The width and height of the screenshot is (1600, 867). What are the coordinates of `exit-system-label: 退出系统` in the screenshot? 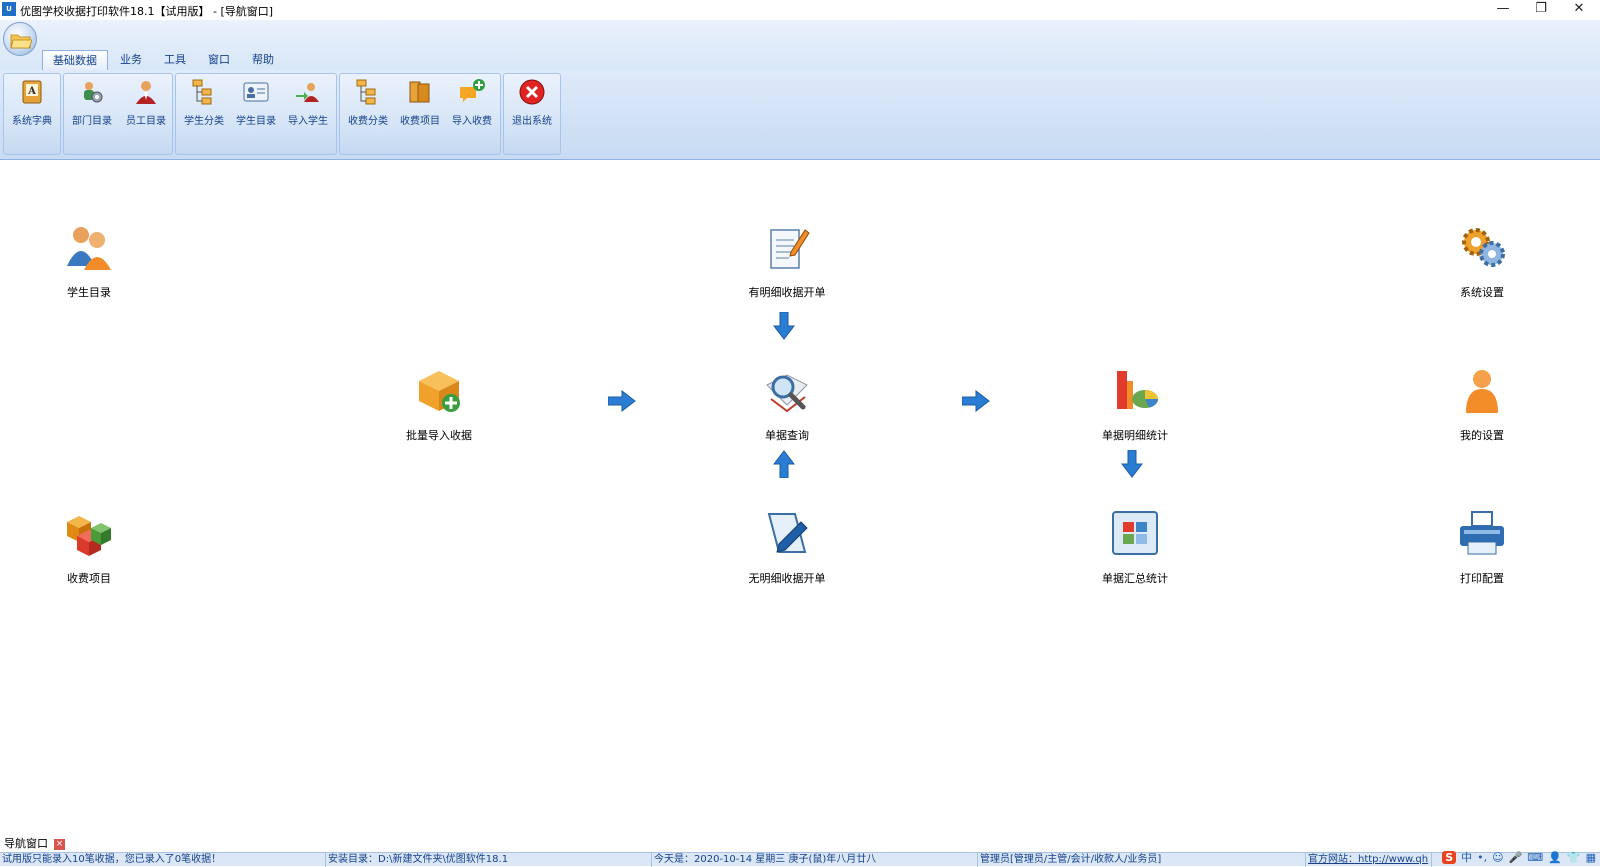 It's located at (532, 121).